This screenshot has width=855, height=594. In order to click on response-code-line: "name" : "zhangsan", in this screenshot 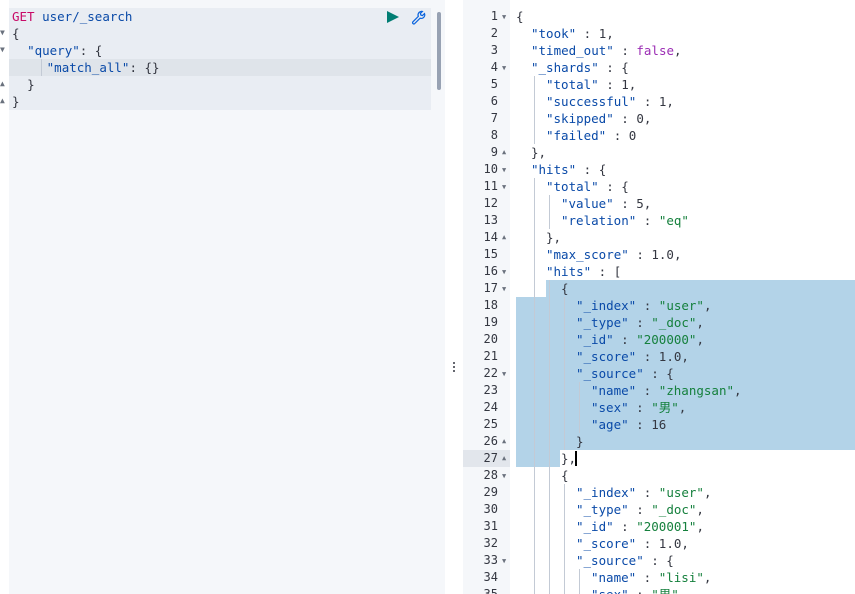, I will do `click(666, 390)`.